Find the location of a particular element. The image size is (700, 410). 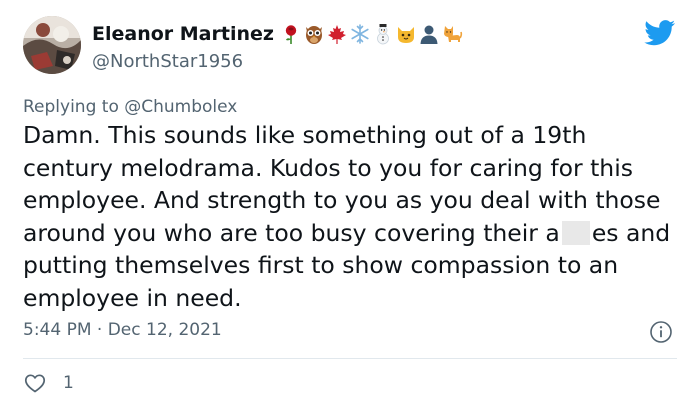

cat-face-icon is located at coordinates (405, 35).